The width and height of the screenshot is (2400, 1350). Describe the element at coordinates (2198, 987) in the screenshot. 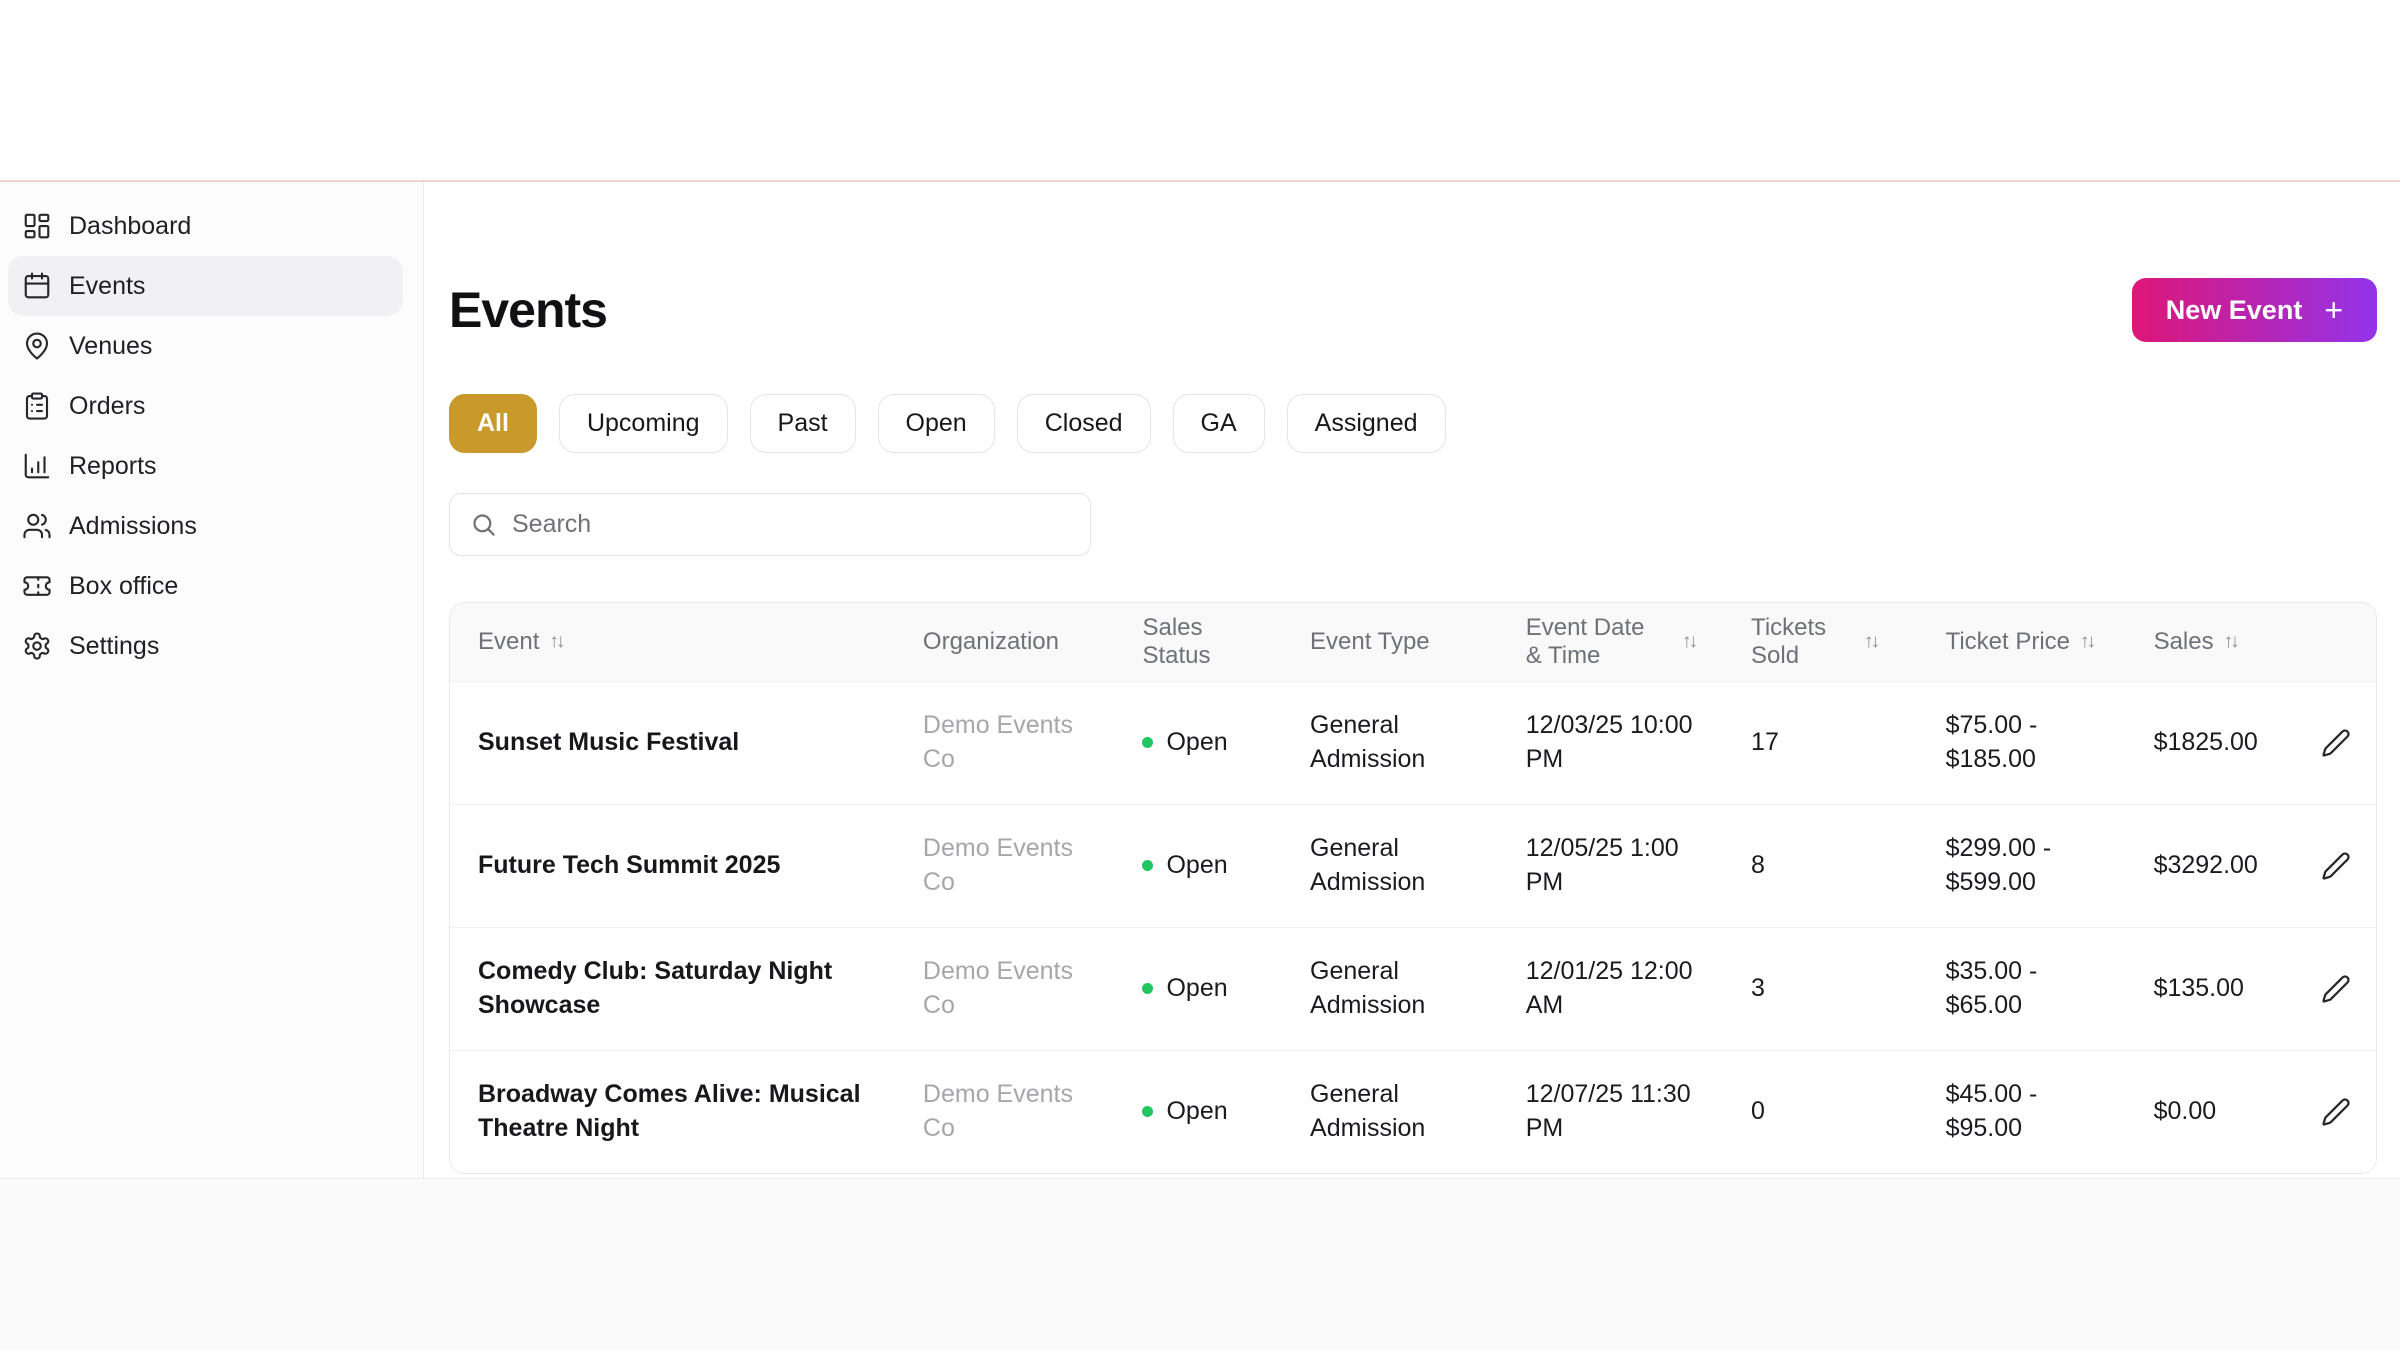

I see `event-sales: $135.00` at that location.